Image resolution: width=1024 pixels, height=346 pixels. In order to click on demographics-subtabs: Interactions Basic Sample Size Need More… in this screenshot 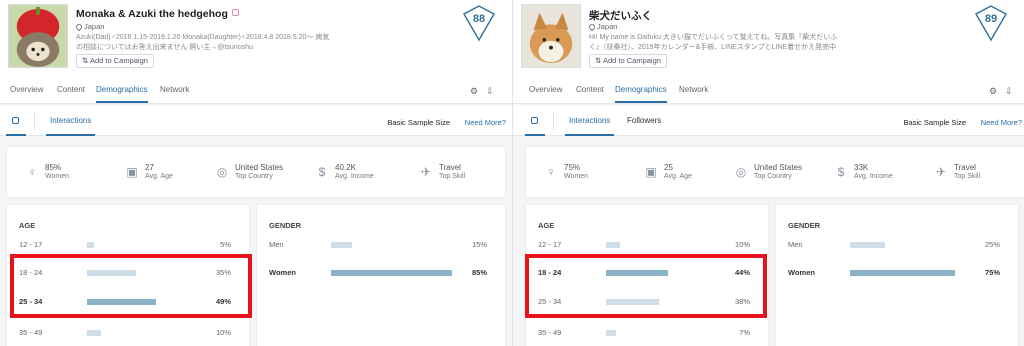, I will do `click(256, 121)`.